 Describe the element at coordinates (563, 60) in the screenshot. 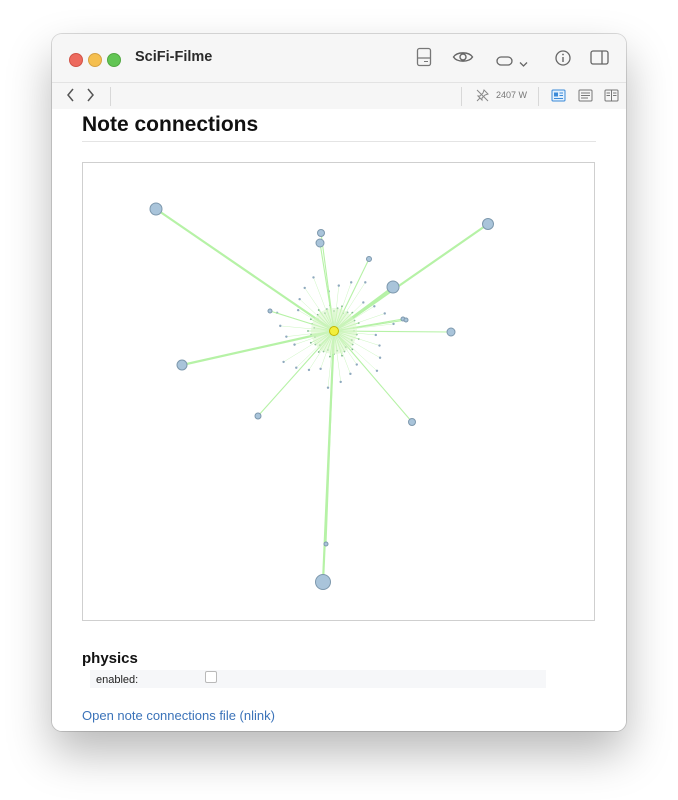

I see `info-icon` at that location.